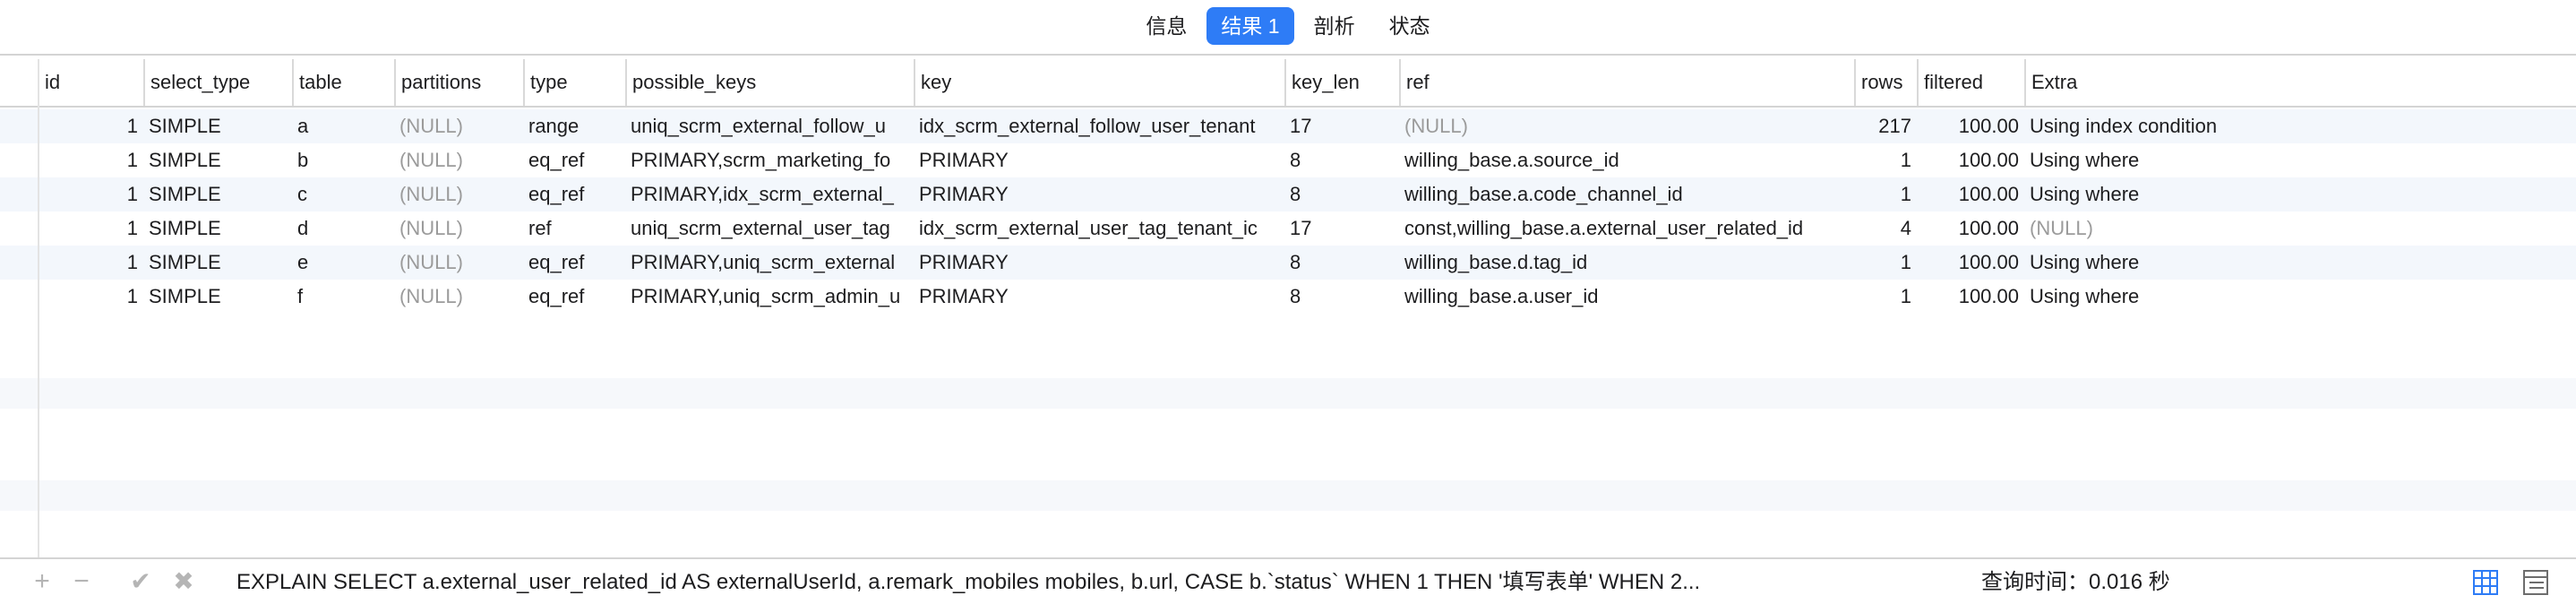  What do you see at coordinates (769, 297) in the screenshot?
I see `table-cell: PRIMARY,uniq_scrm_admin_u` at bounding box center [769, 297].